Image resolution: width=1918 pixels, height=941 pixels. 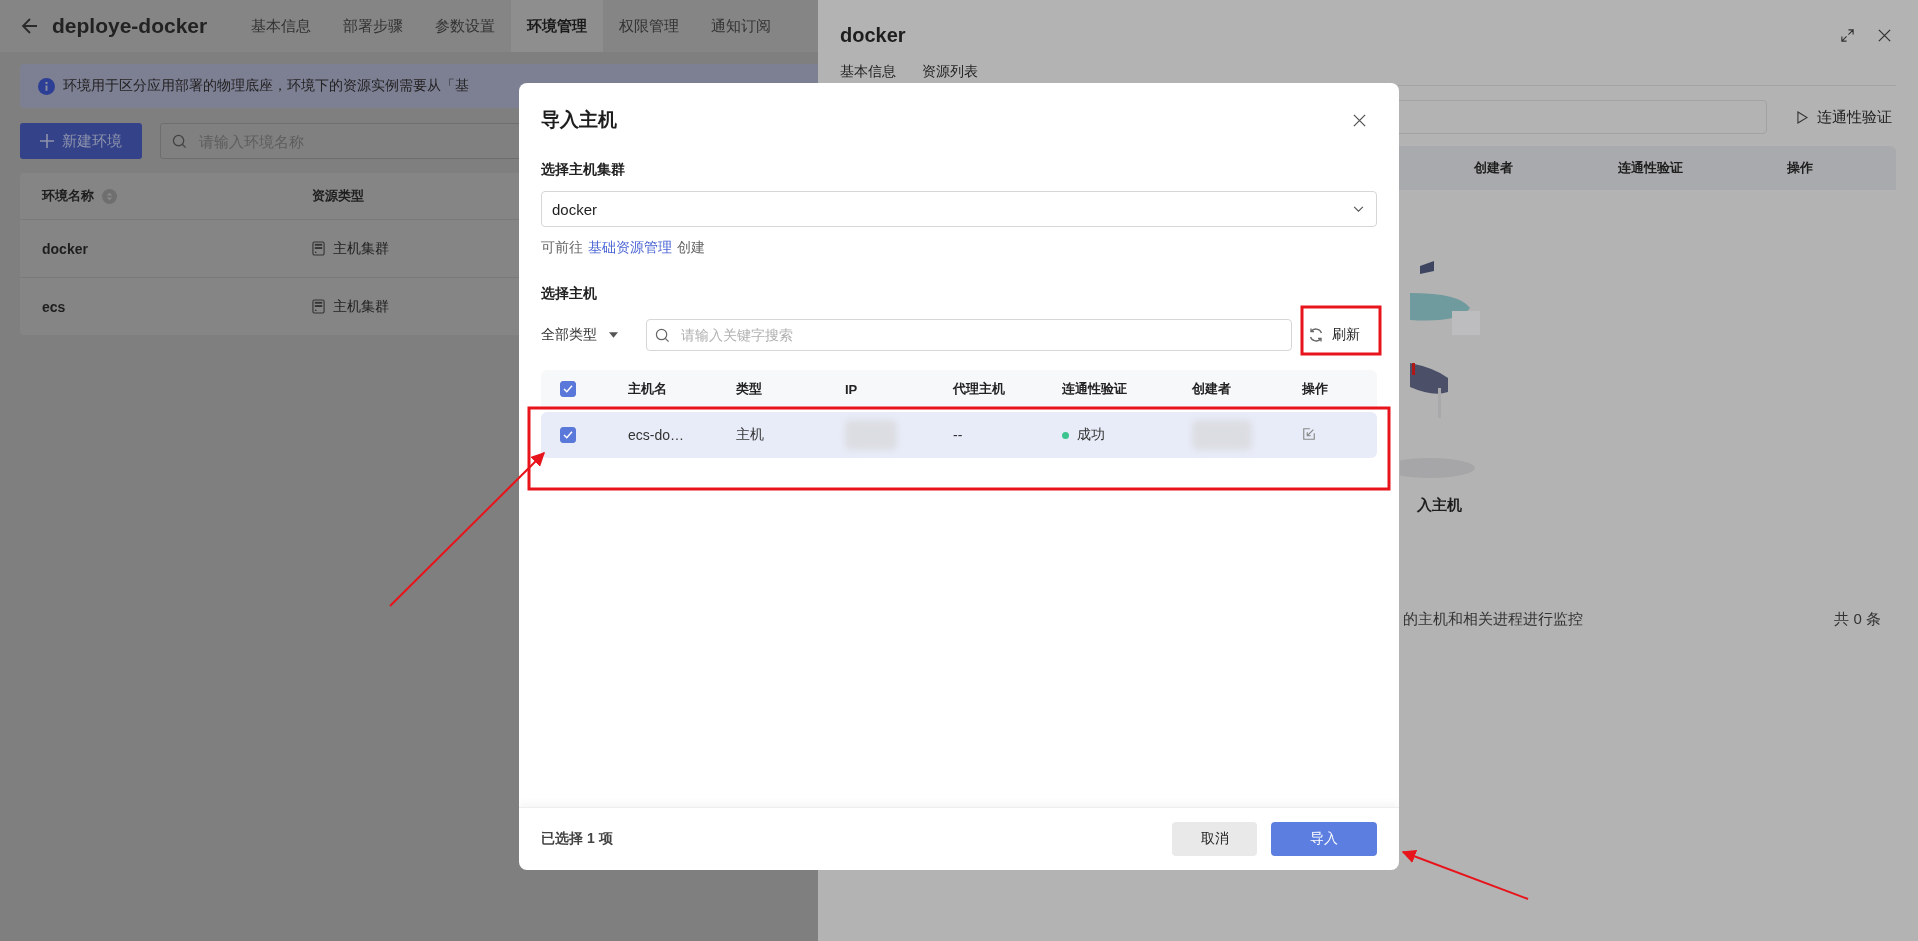 I want to click on column-header: 主机名, so click(x=648, y=389).